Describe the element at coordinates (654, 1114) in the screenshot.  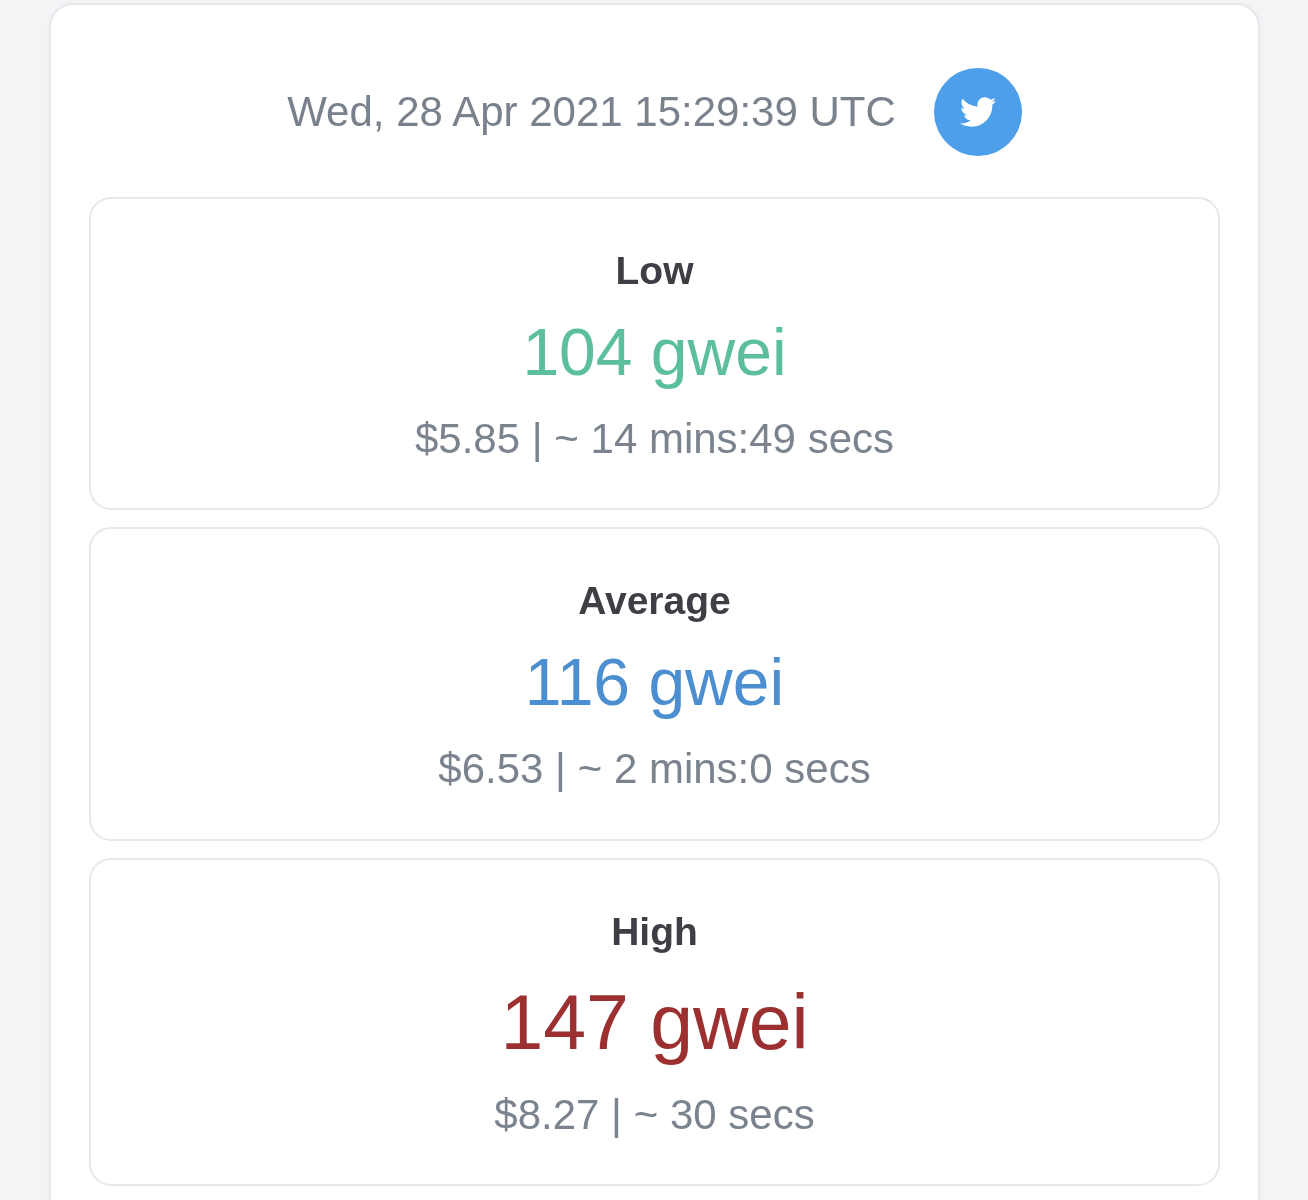
I see `cost-and-wait-time: $8.27 | ~ 30 secs` at that location.